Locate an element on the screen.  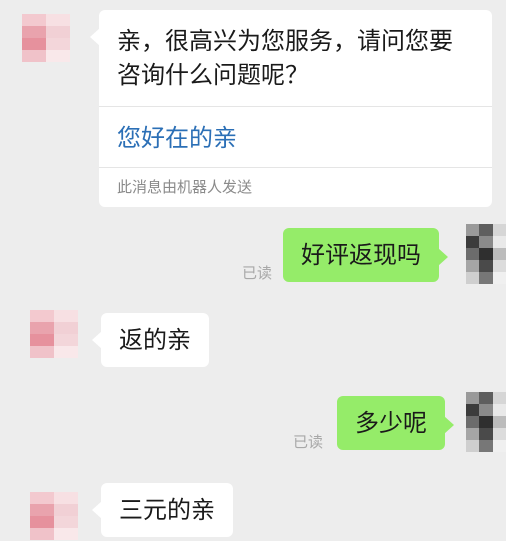
quick-reply-link: 您好在的亲 is located at coordinates (295, 137).